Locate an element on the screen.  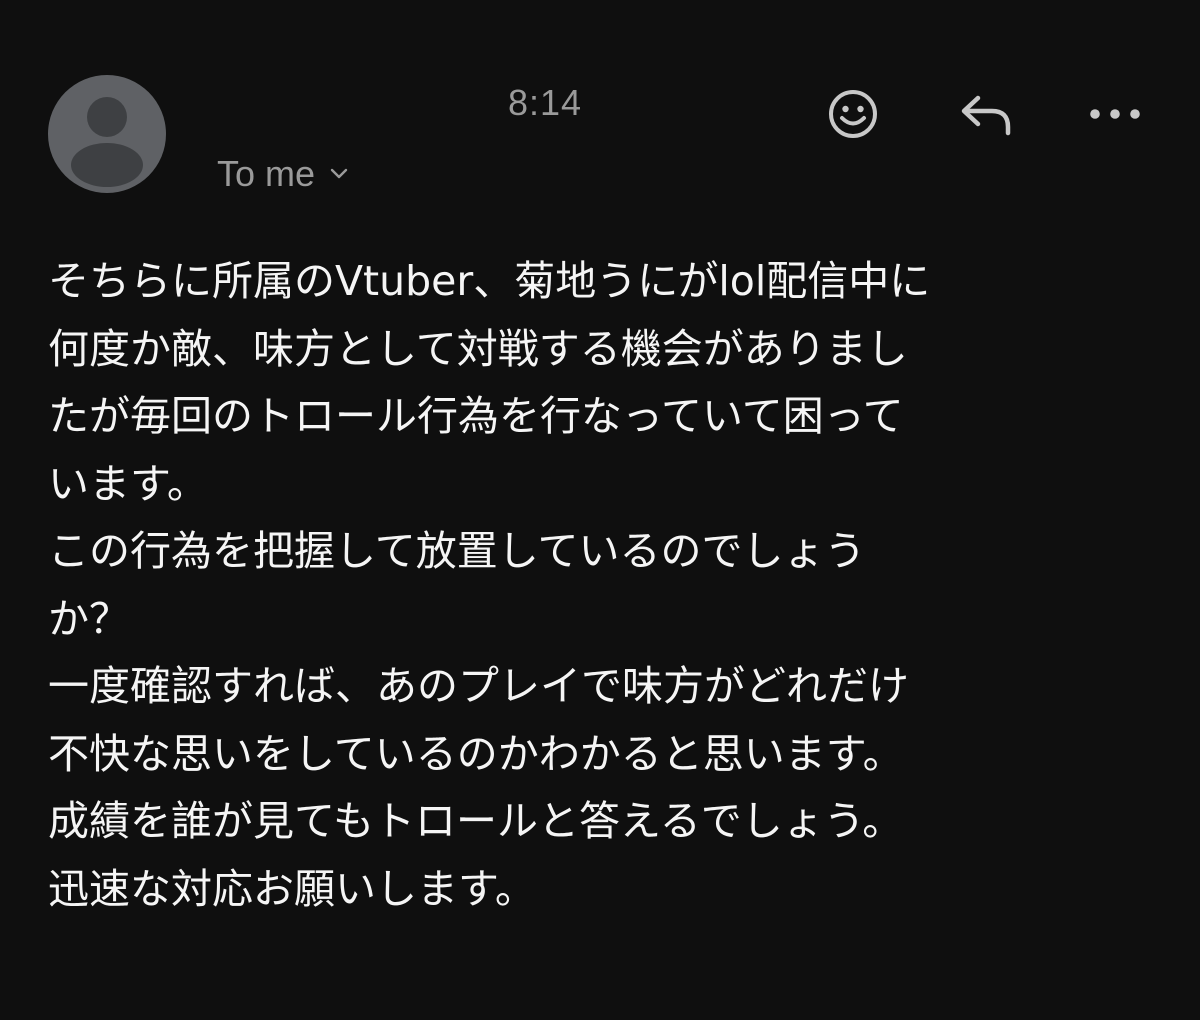
more-options-button is located at coordinates (1115, 114).